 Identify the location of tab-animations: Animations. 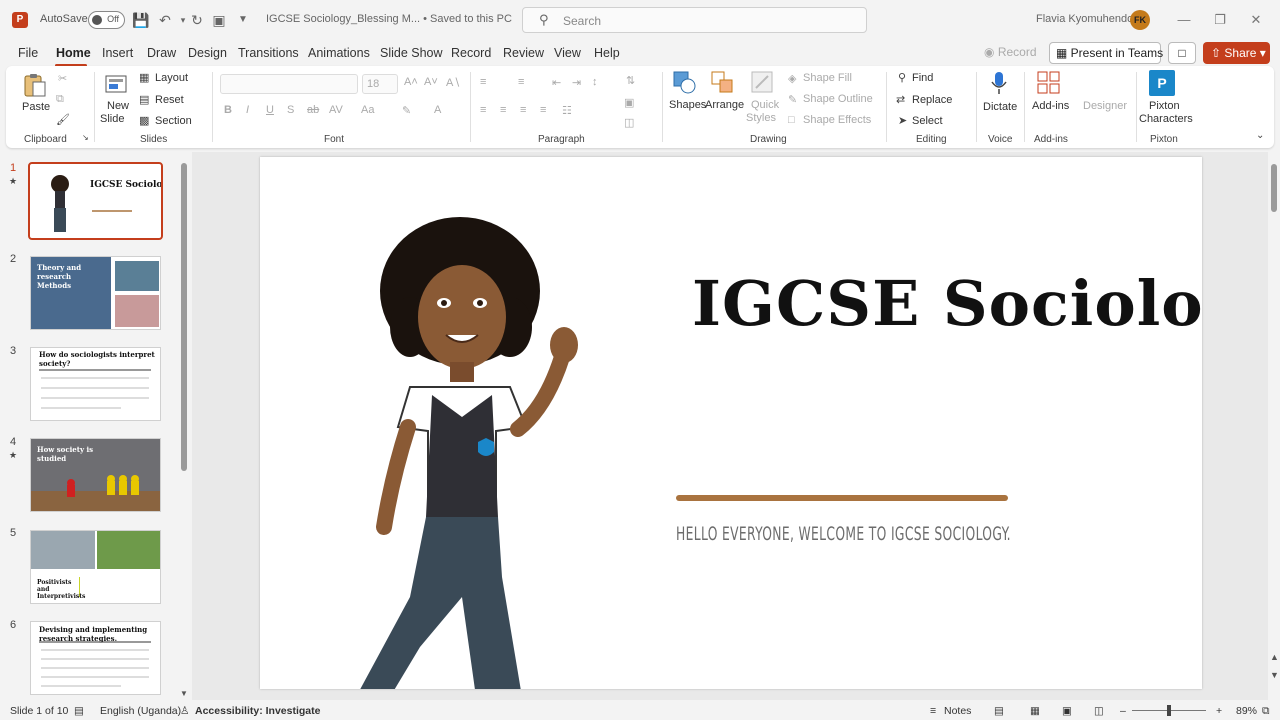
(339, 53).